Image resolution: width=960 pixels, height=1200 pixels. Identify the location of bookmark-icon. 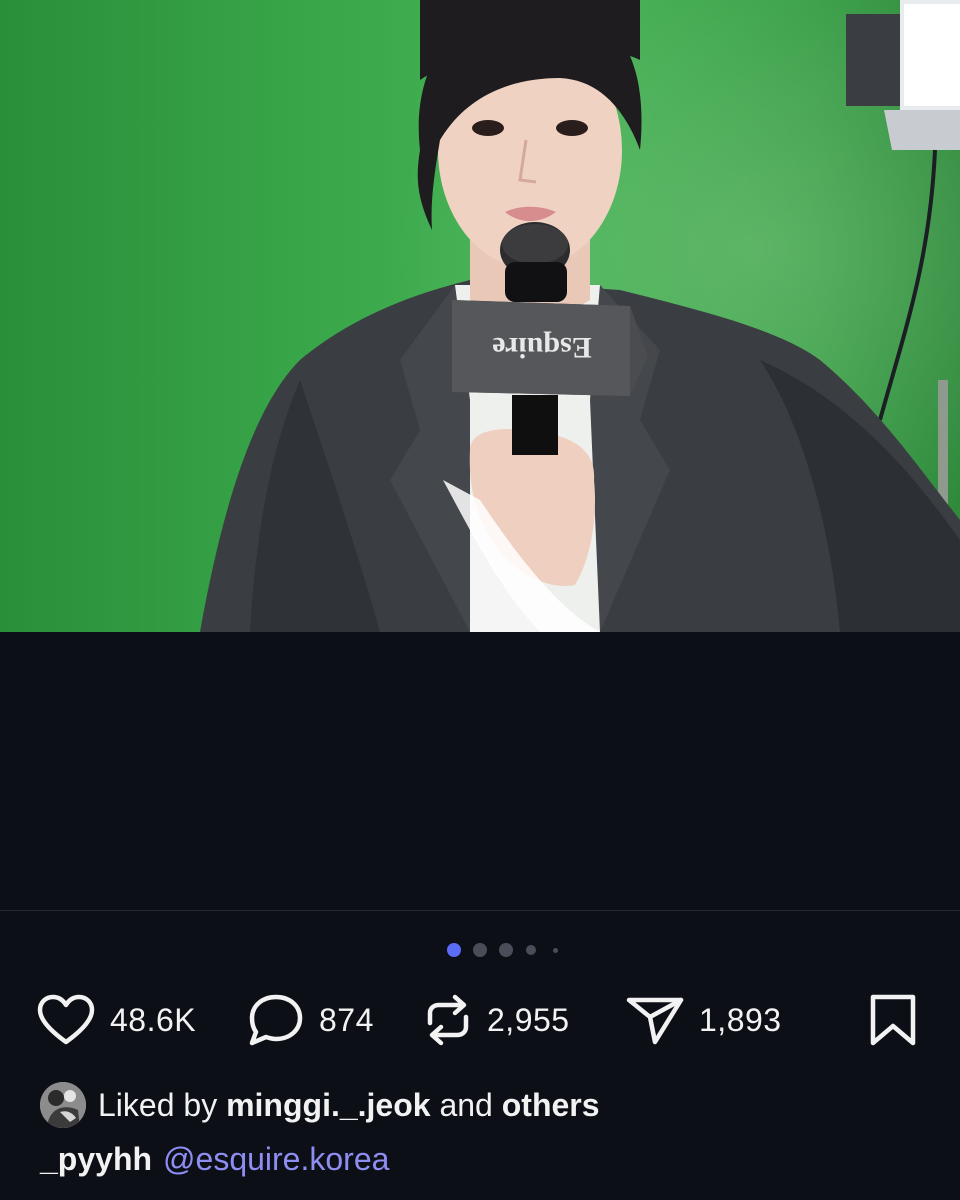
(893, 1020).